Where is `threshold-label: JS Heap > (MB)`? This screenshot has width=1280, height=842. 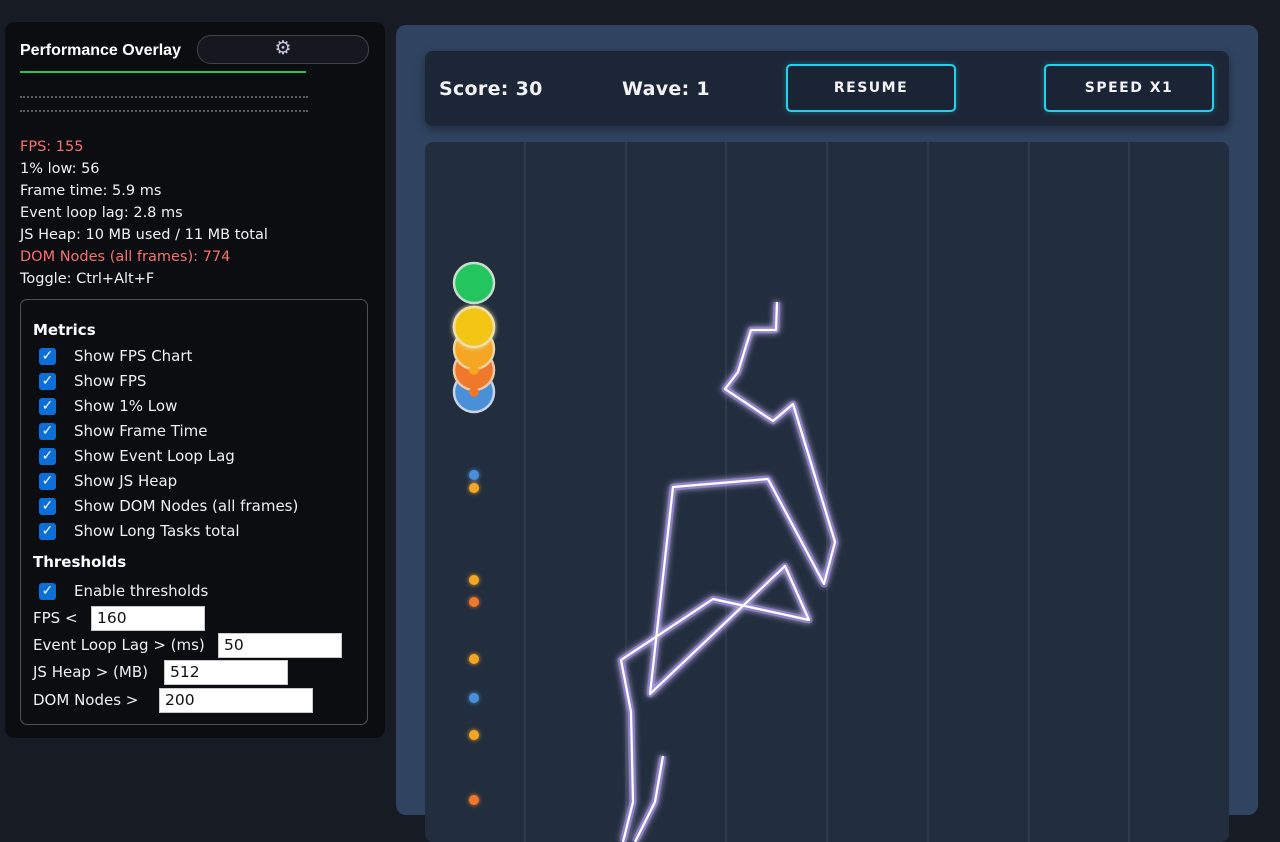 threshold-label: JS Heap > (MB) is located at coordinates (90, 672).